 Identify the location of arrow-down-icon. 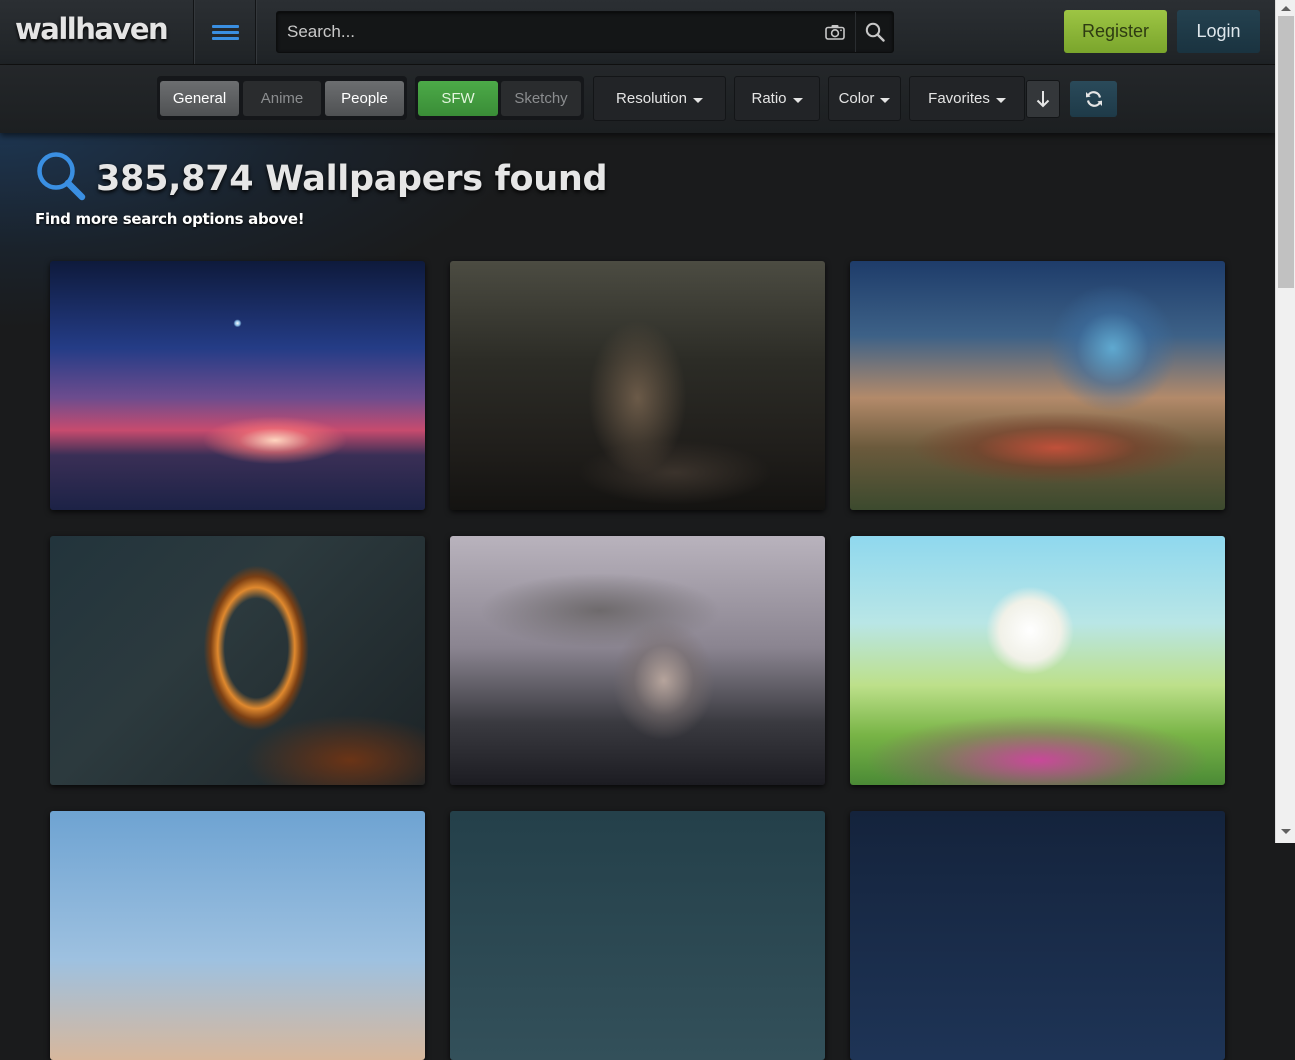
(1043, 99).